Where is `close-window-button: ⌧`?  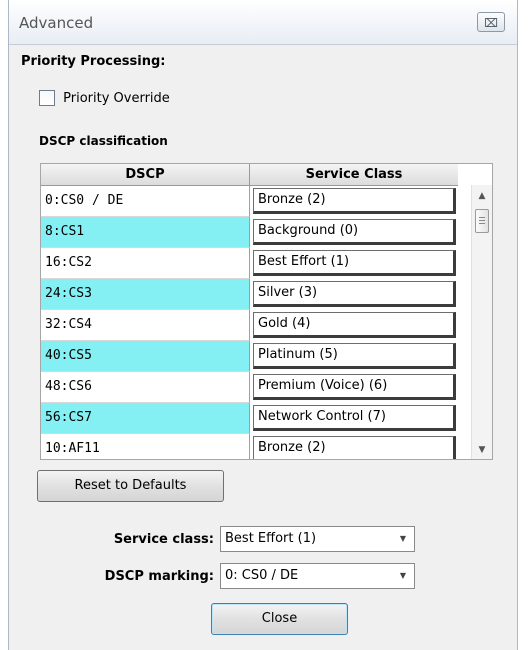
close-window-button: ⌧ is located at coordinates (491, 22).